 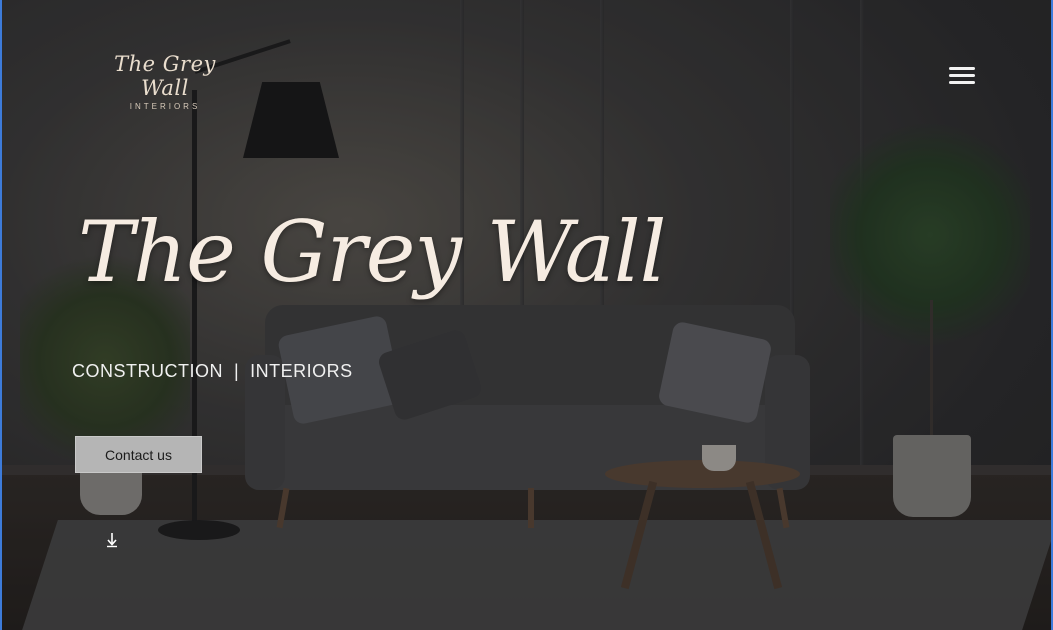 I want to click on logo-title: The Grey Wall, so click(x=165, y=76).